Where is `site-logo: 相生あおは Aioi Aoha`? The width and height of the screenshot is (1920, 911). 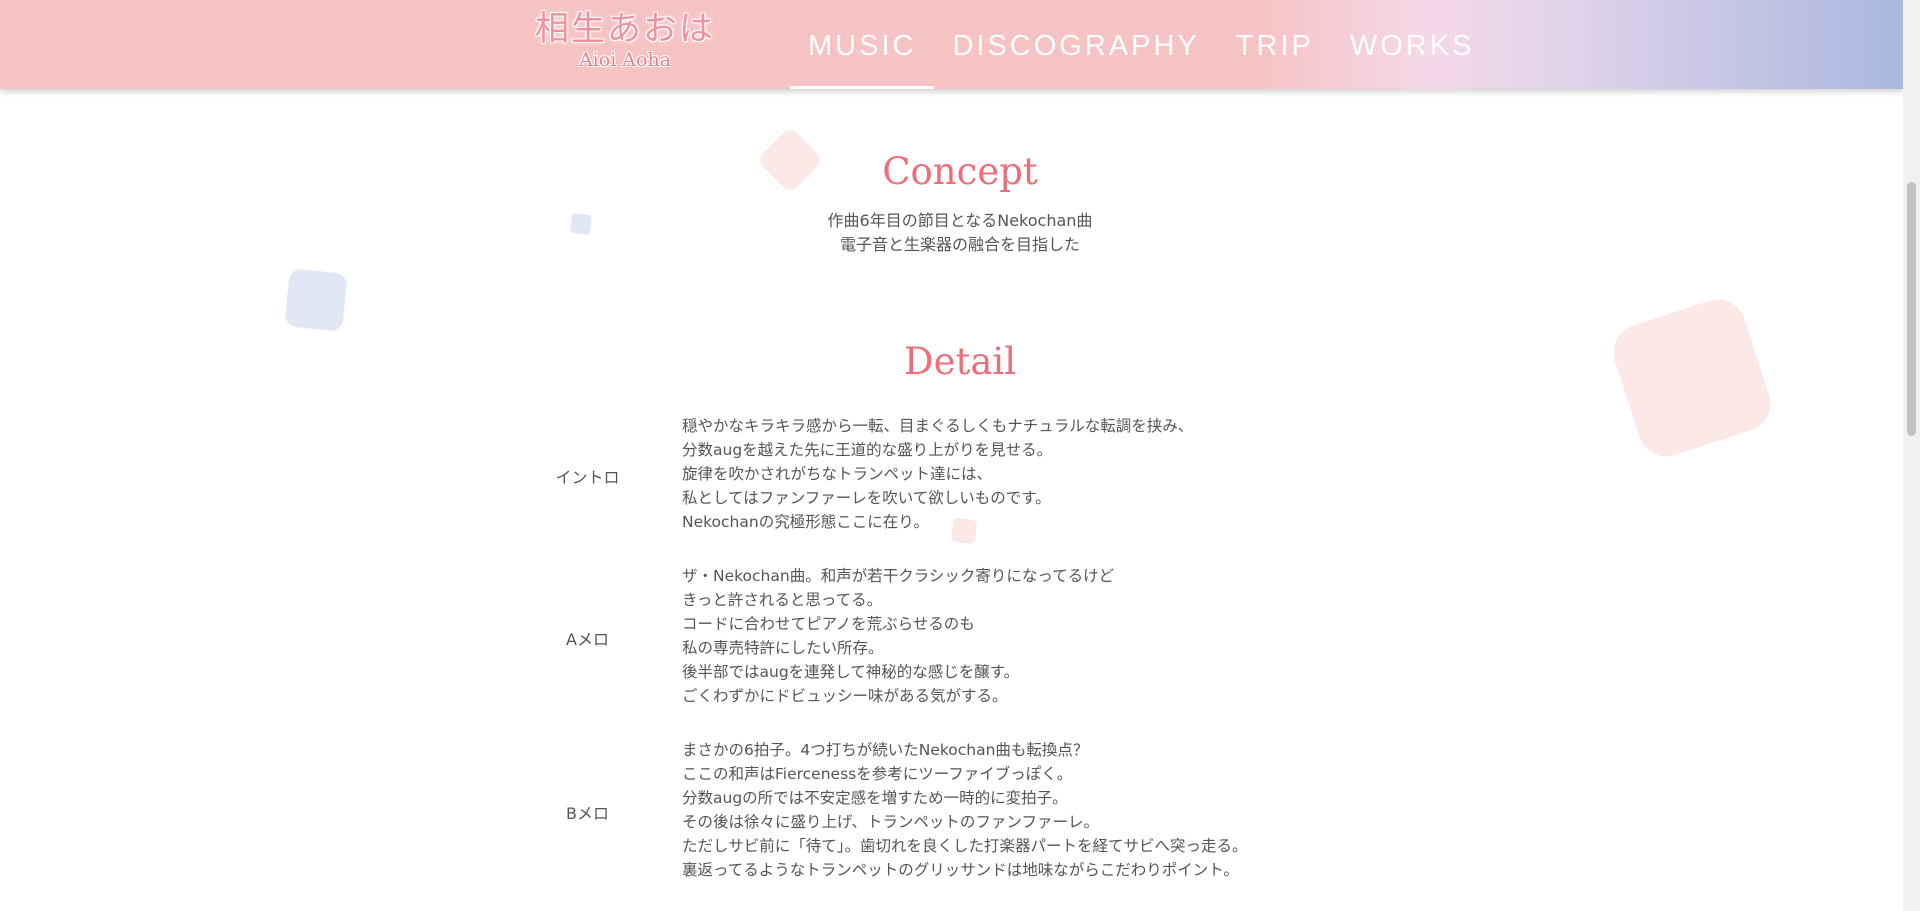
site-logo: 相生あおは Aioi Aoha is located at coordinates (625, 40).